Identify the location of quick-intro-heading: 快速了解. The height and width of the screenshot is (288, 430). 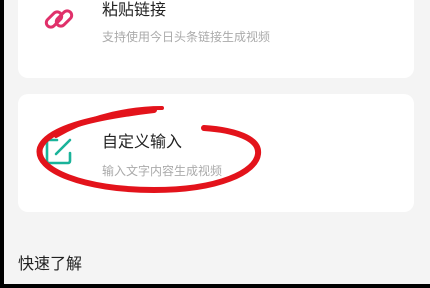
(50, 263).